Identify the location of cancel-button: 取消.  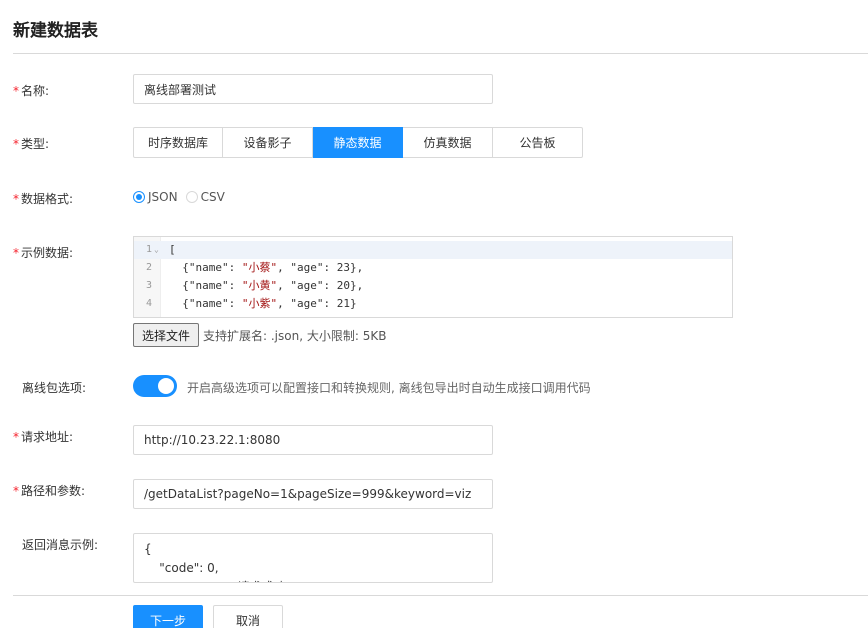
(248, 616).